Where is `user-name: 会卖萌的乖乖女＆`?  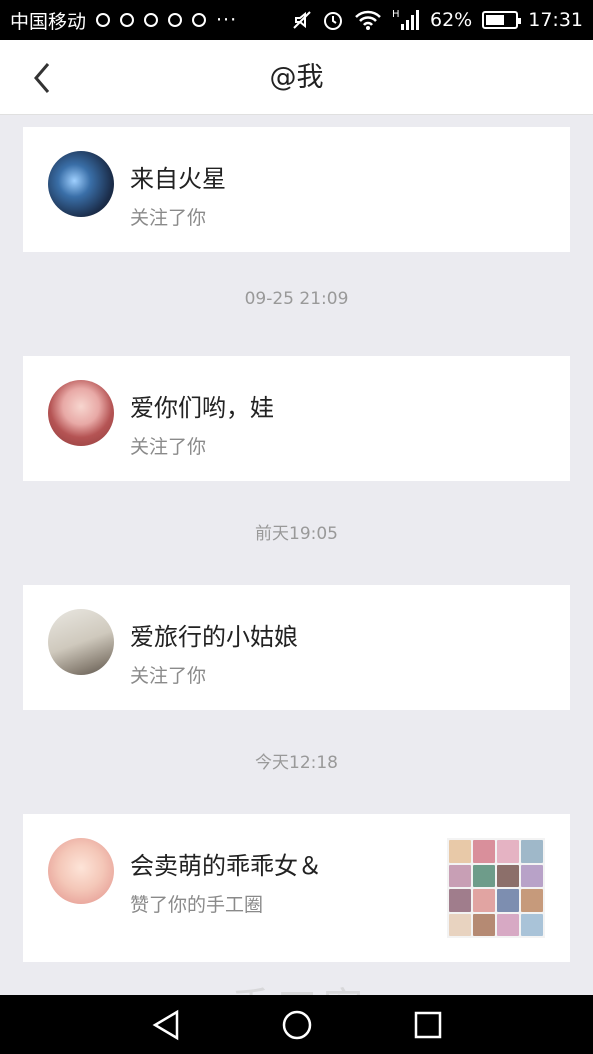
user-name: 会卖萌的乖乖女＆ is located at coordinates (226, 863).